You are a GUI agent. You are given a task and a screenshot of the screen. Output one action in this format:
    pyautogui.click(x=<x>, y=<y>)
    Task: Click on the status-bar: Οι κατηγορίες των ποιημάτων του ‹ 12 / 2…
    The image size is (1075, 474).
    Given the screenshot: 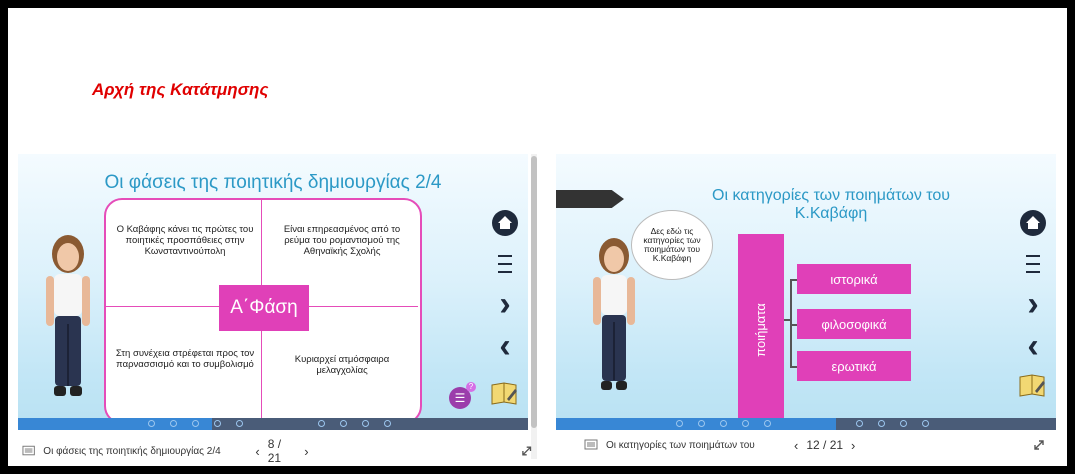 What is the action you would take?
    pyautogui.click(x=824, y=445)
    